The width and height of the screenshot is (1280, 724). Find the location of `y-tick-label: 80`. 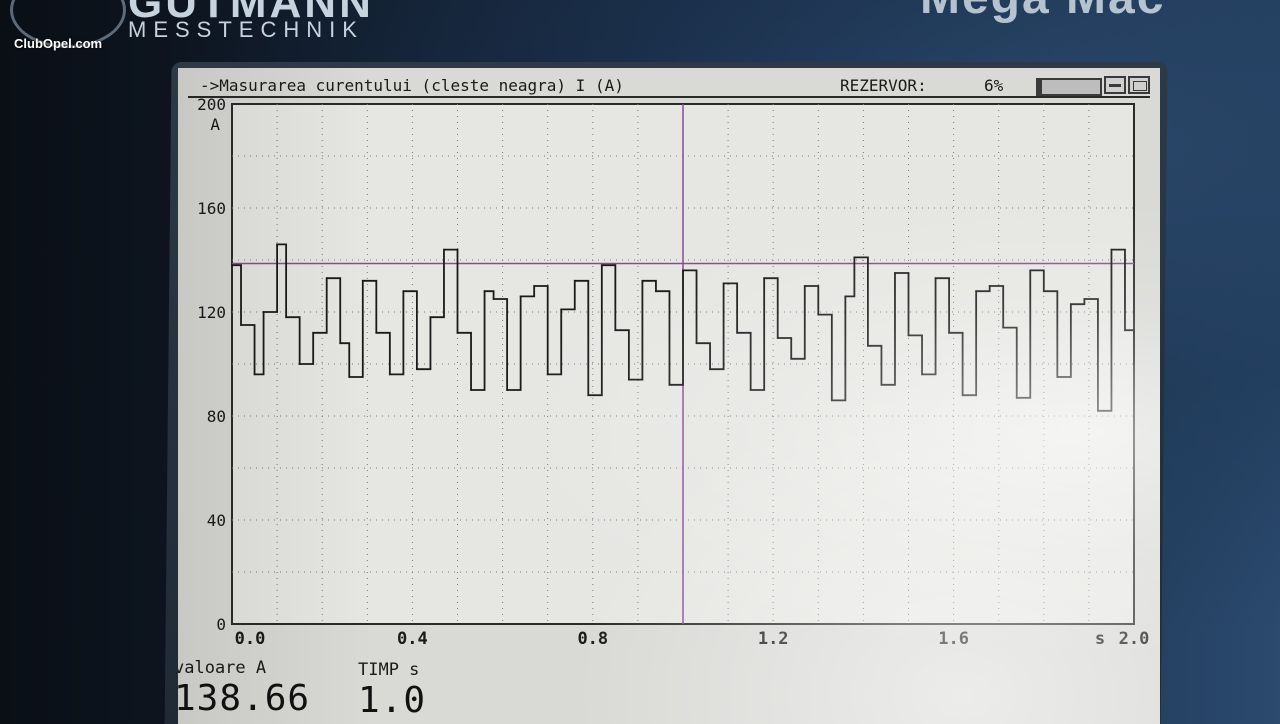

y-tick-label: 80 is located at coordinates (216, 416).